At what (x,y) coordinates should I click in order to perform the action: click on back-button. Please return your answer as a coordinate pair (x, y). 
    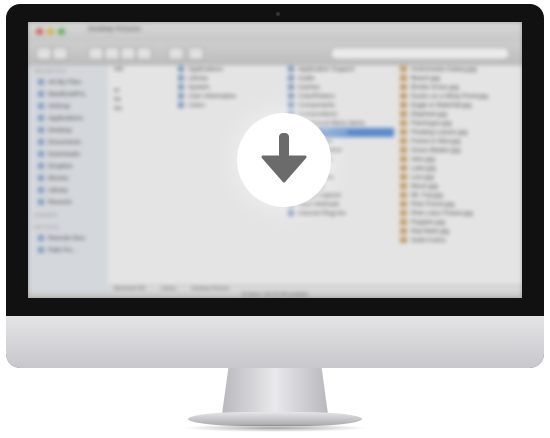
    Looking at the image, I should click on (44, 53).